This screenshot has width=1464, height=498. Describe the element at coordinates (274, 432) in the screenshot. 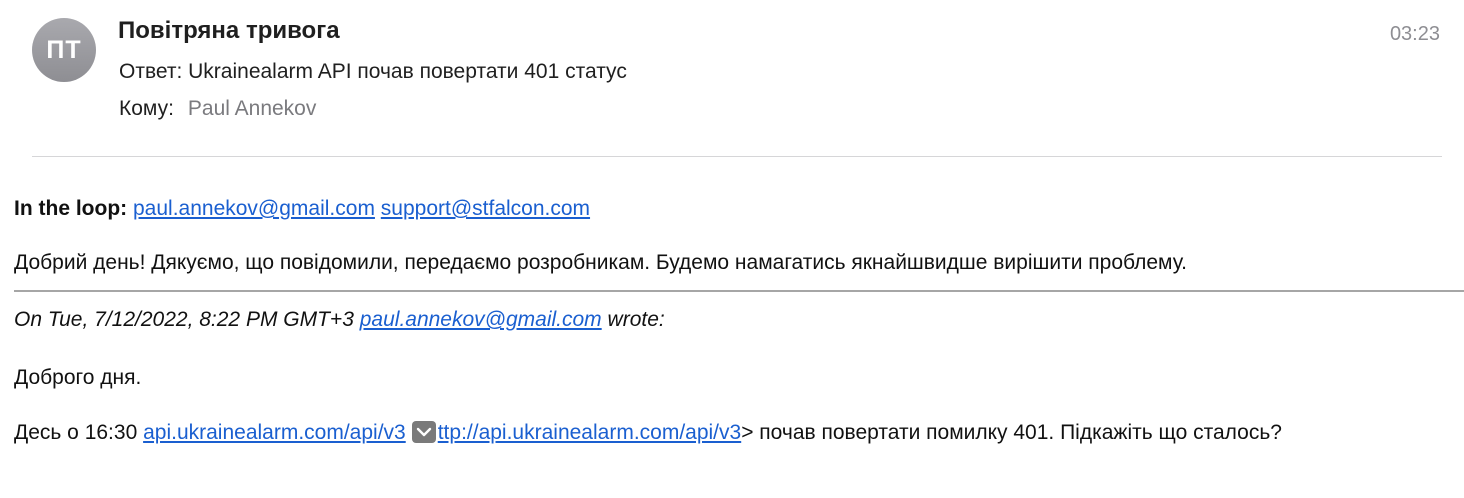

I see `api-link-short: api.ukrainealarm.com/api/v3` at that location.